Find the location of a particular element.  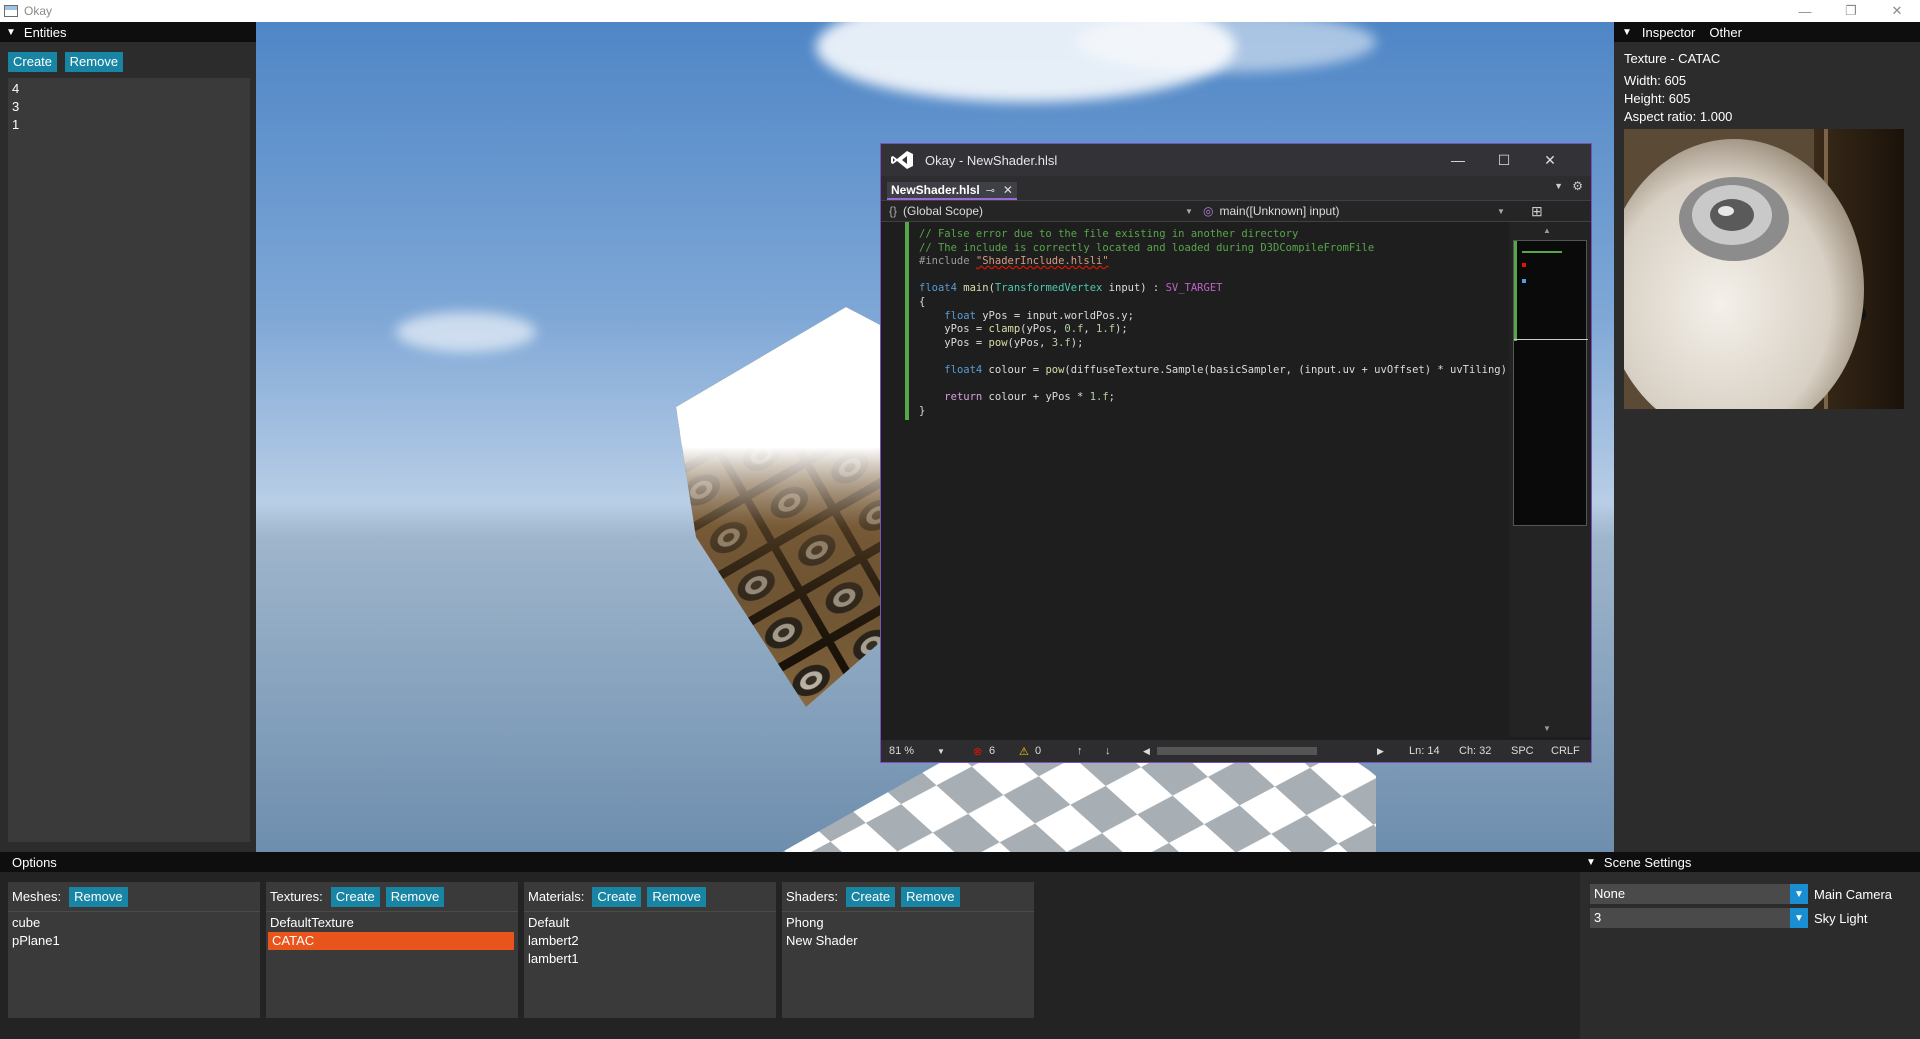

list-item-selected: CATAC is located at coordinates (391, 941).